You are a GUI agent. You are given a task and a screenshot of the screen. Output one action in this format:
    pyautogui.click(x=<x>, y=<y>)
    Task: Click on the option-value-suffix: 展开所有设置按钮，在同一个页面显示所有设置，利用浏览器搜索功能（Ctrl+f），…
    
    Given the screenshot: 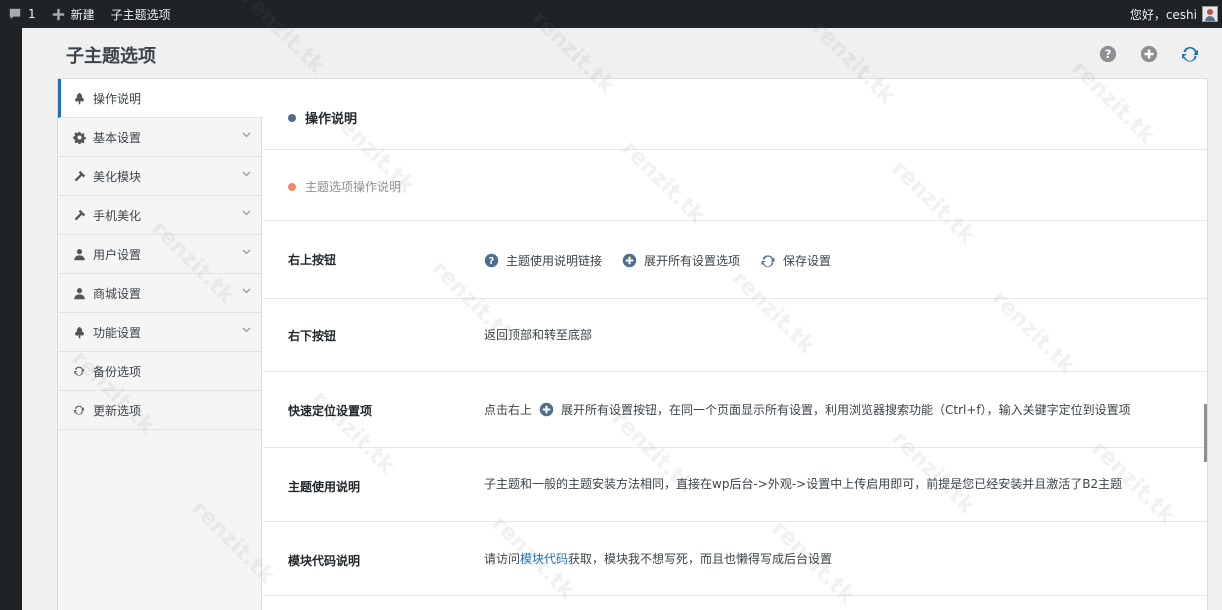 What is the action you would take?
    pyautogui.click(x=846, y=410)
    